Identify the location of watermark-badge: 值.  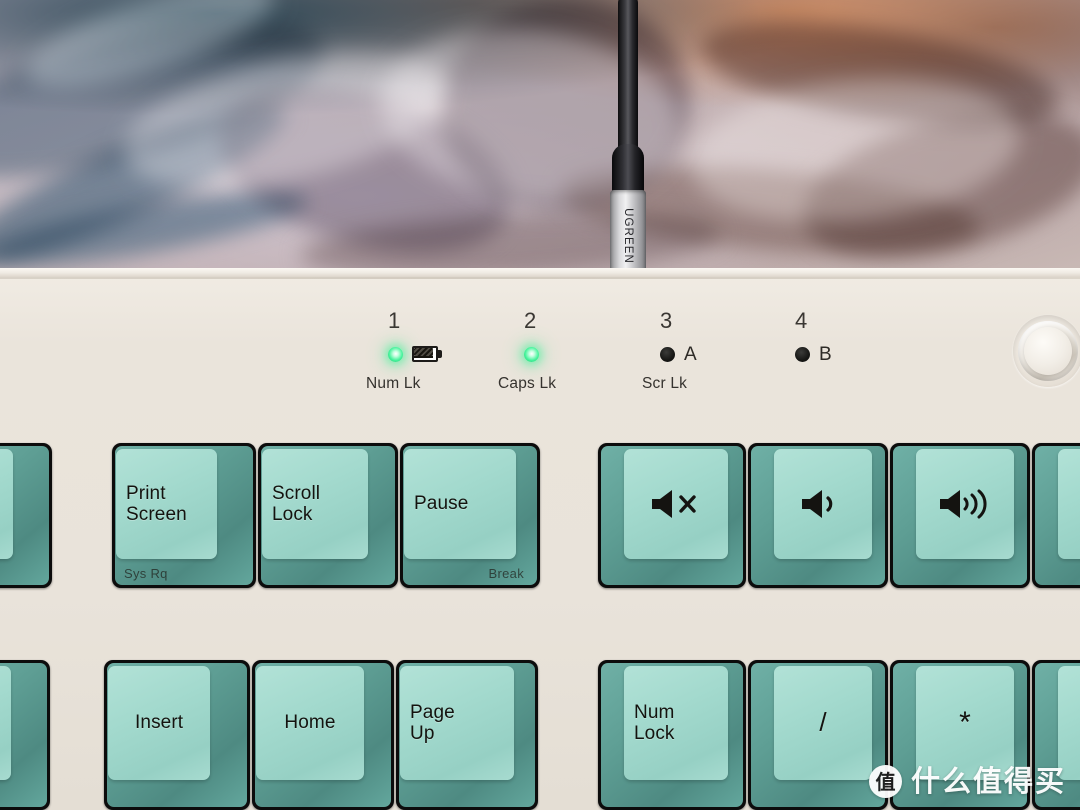
(885, 781).